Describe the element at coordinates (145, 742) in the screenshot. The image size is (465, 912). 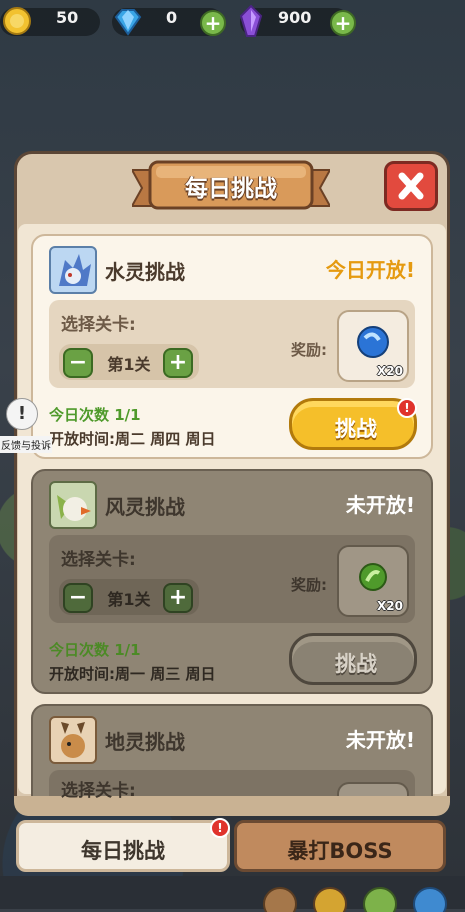
I see `card-title: 地灵挑战` at that location.